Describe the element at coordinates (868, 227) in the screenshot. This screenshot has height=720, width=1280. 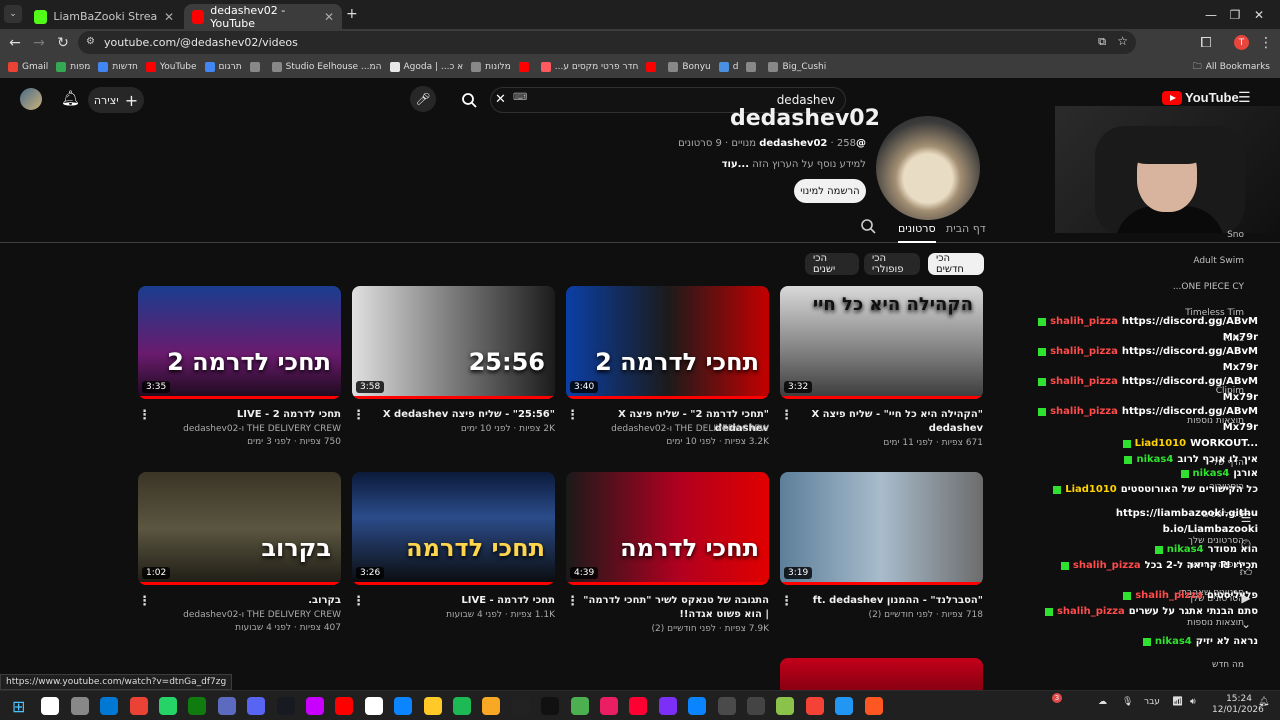
I see `channel-search-icon` at that location.